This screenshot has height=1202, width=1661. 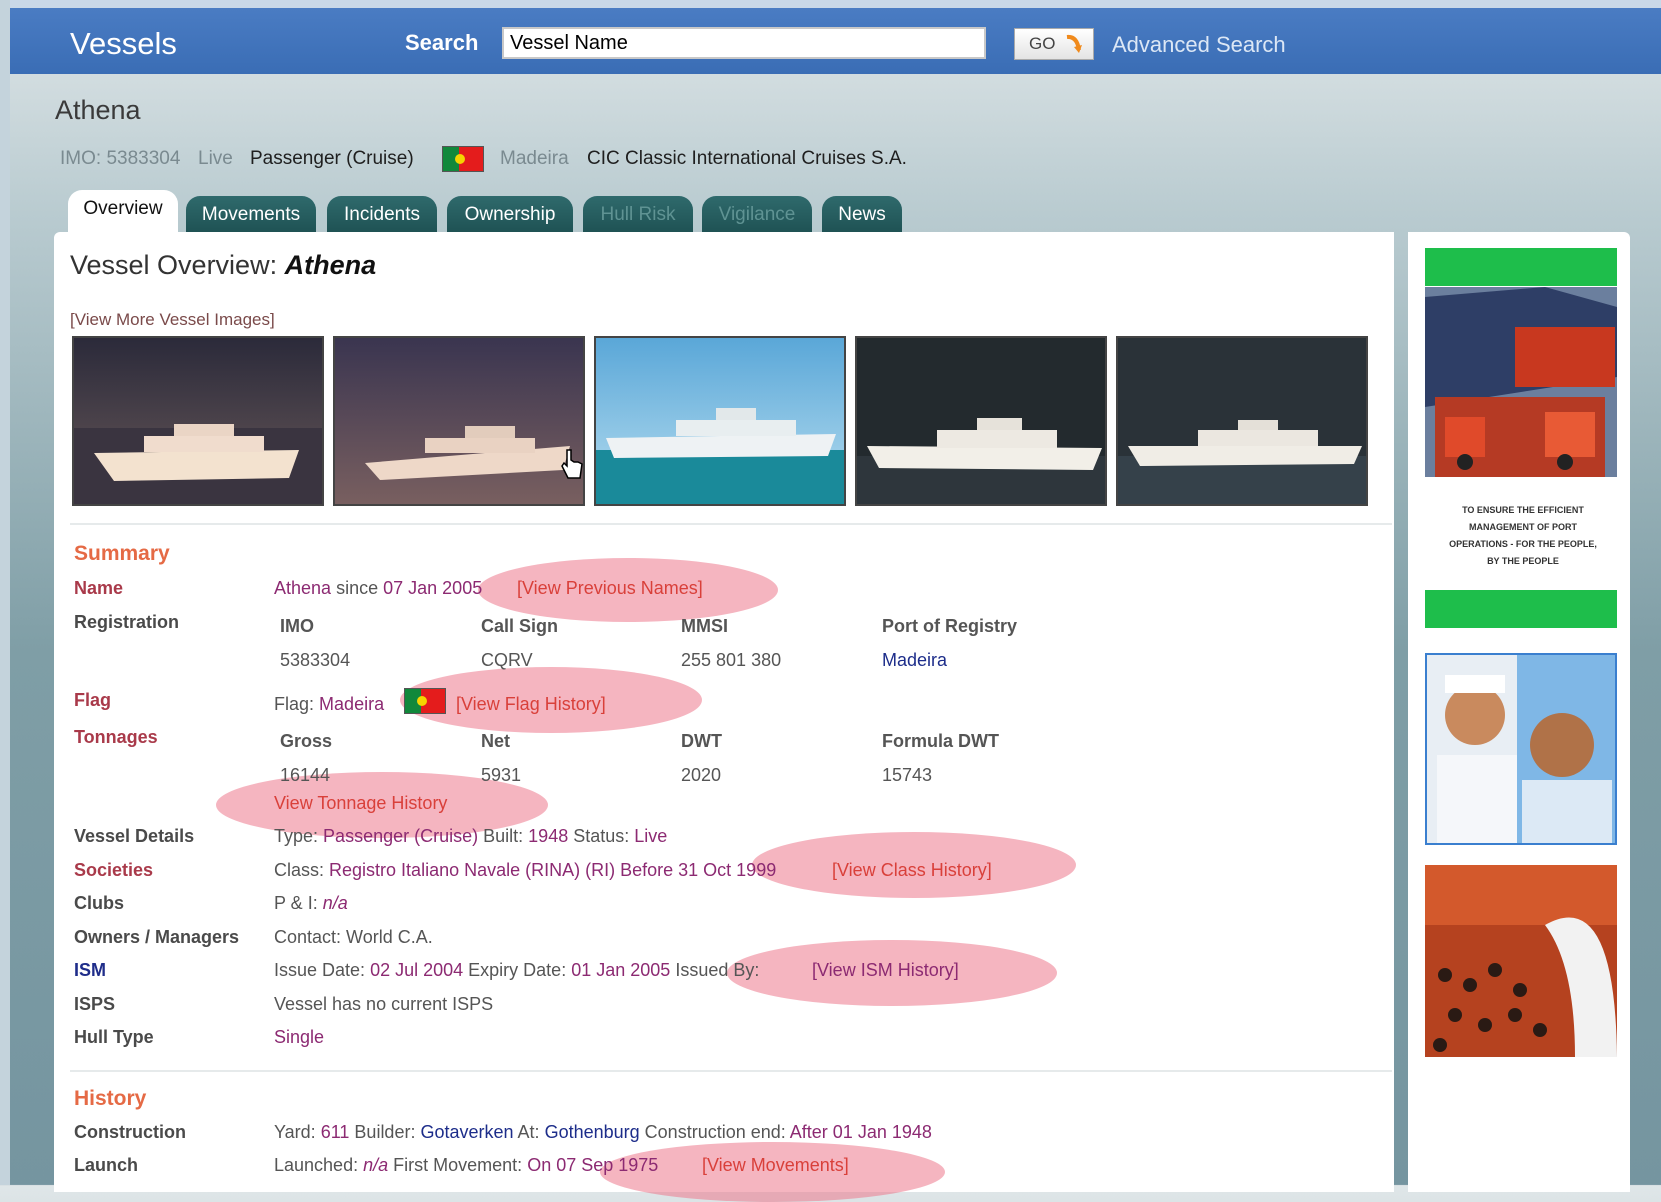 I want to click on societies-label: Societies, so click(x=114, y=870).